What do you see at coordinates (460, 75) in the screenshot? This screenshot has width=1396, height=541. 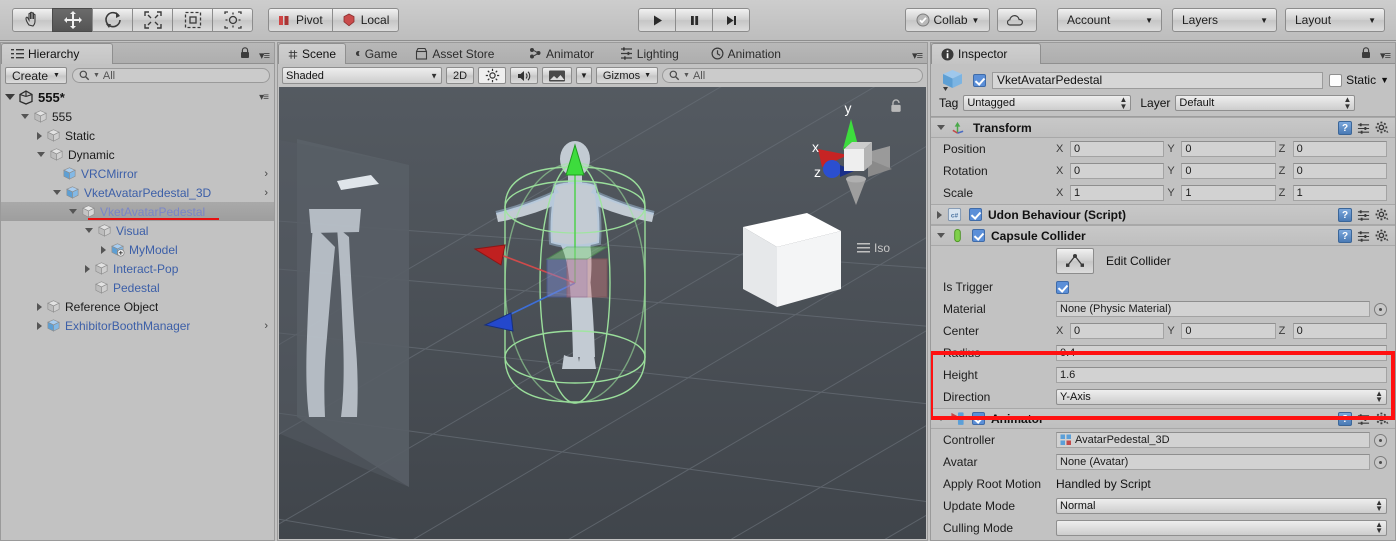 I see `2d-toggle-button: 2D` at bounding box center [460, 75].